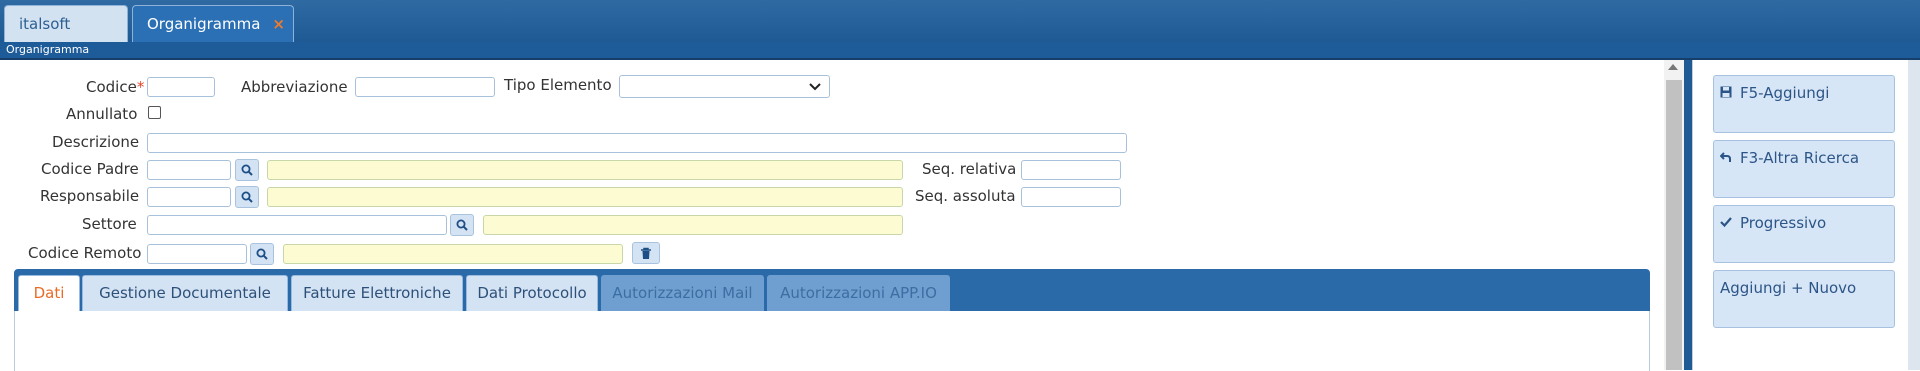 Image resolution: width=1920 pixels, height=371 pixels. I want to click on delete-button, so click(646, 253).